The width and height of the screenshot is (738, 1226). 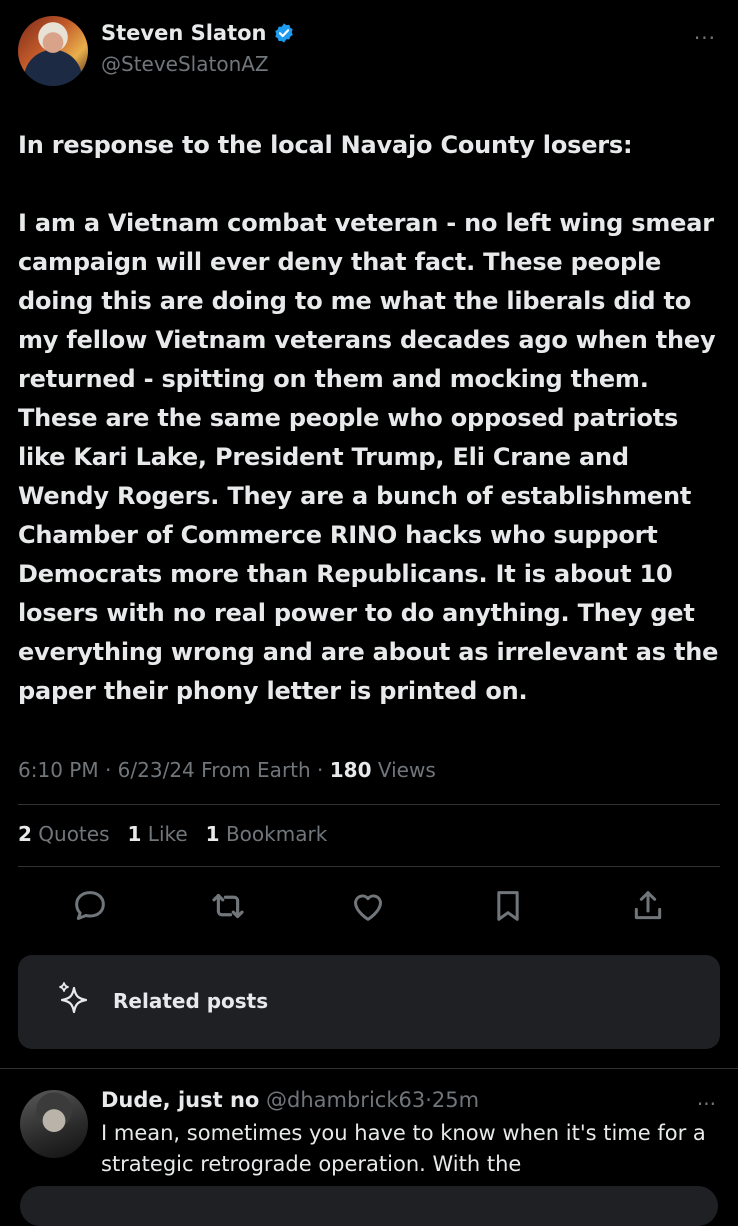 I want to click on reply-icon, so click(x=90, y=905).